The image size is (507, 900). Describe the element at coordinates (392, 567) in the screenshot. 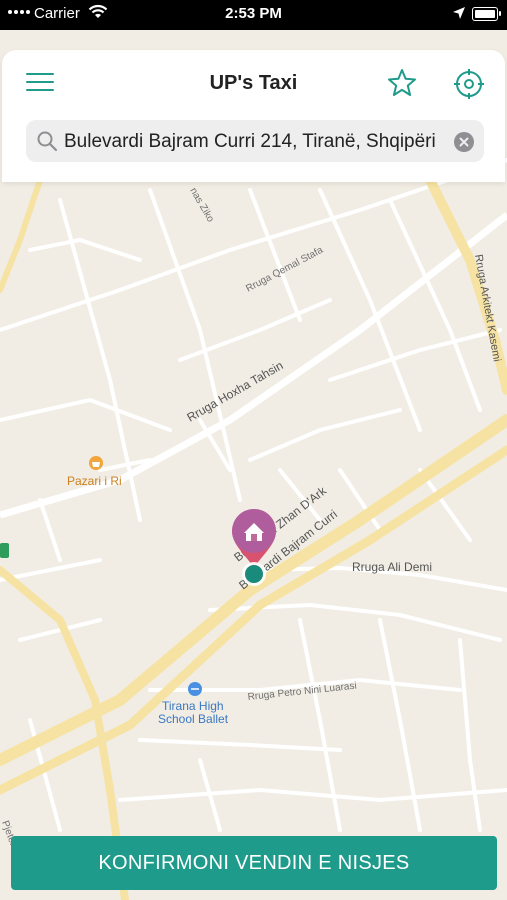

I see `label-ali-demi: Rruga Ali Demi` at that location.